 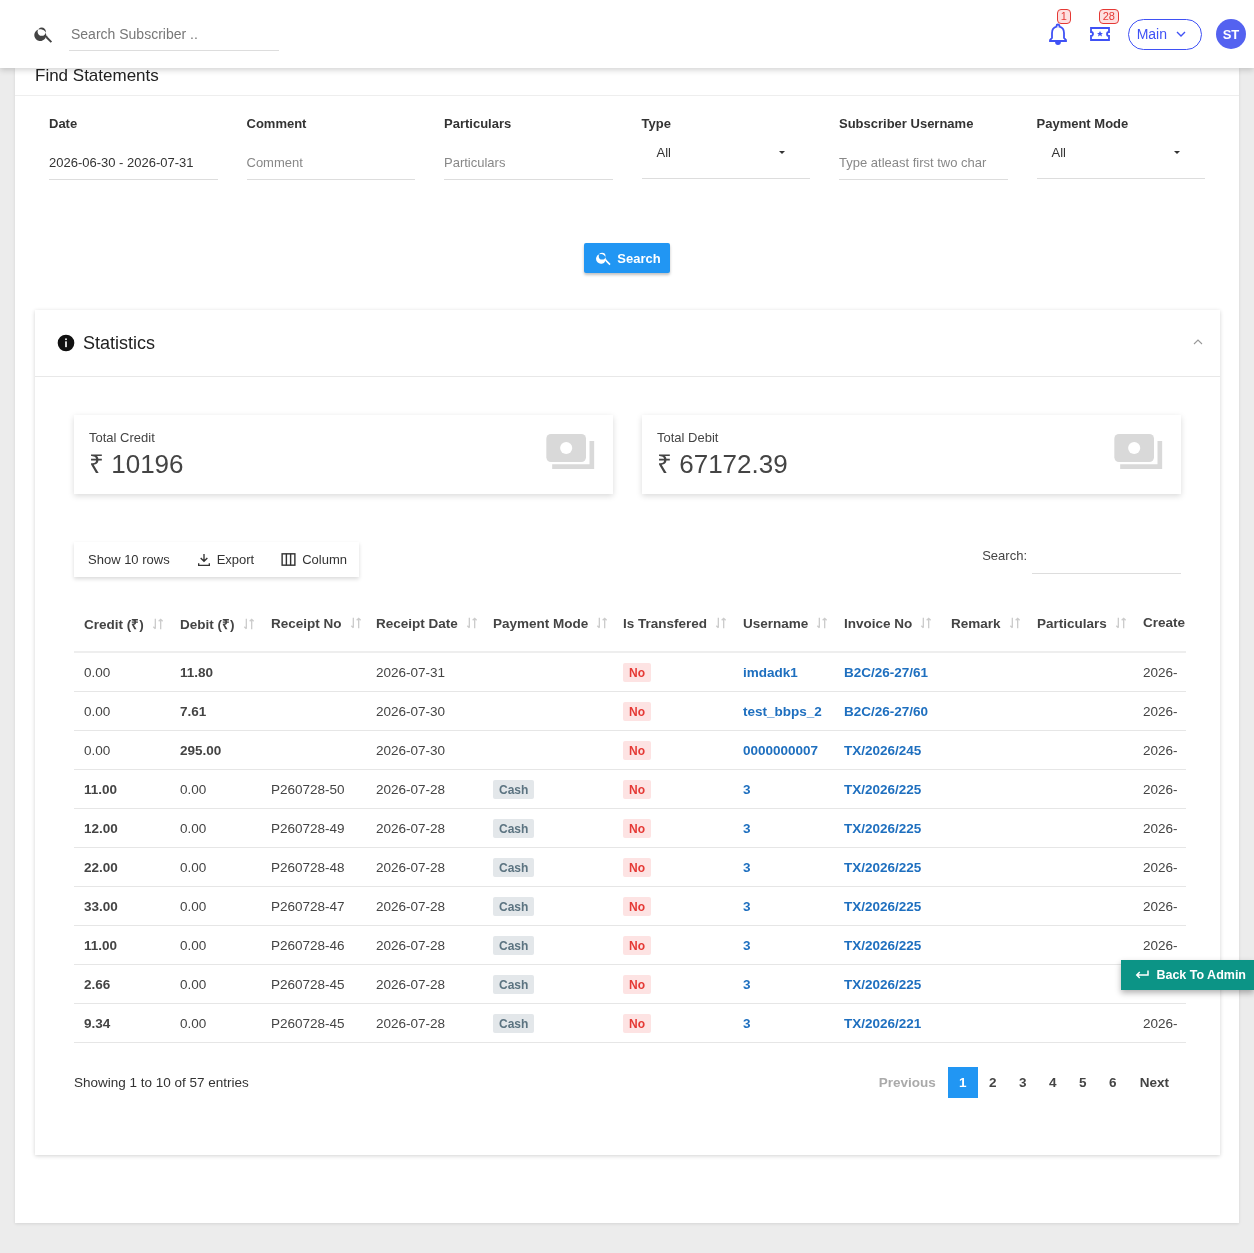 I want to click on search-button: Search, so click(x=627, y=258).